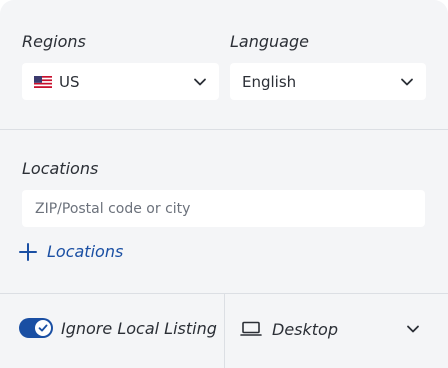  Describe the element at coordinates (328, 81) in the screenshot. I see `language-select: English` at that location.